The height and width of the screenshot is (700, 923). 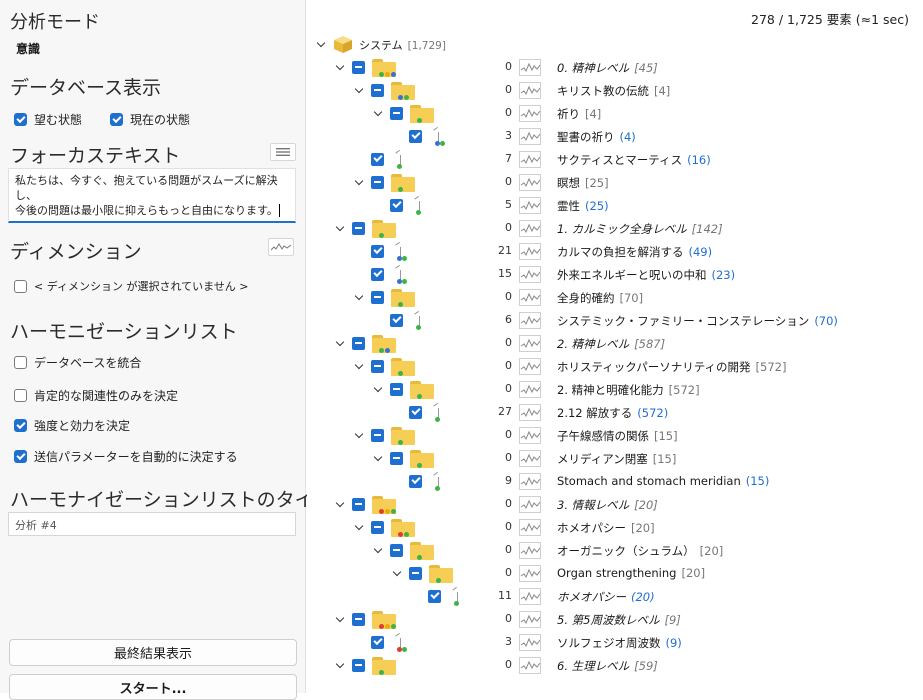 I want to click on tree-row: 3 聖書の祈り (4), so click(x=615, y=136).